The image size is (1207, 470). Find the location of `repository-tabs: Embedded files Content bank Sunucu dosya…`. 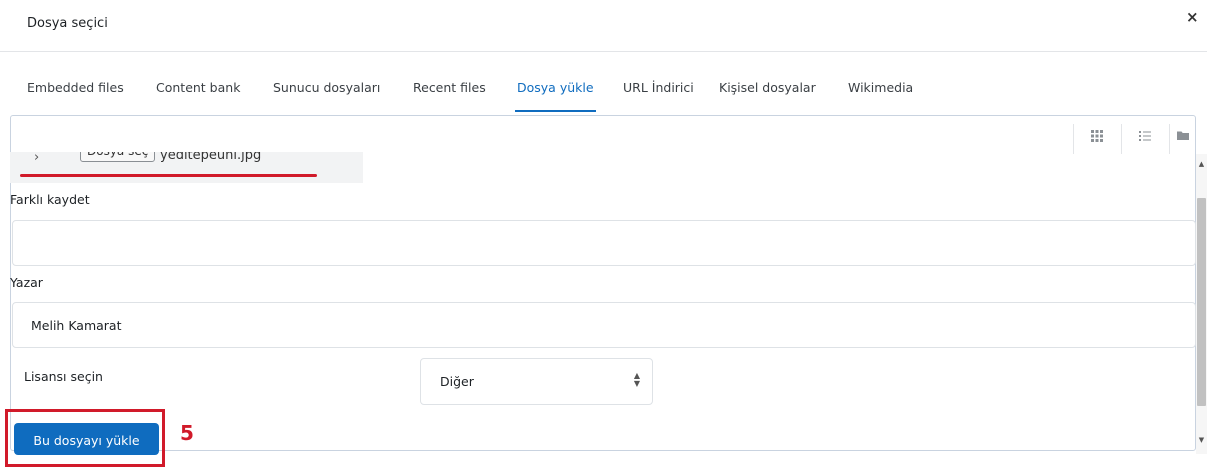

repository-tabs: Embedded files Content bank Sunucu dosya… is located at coordinates (603, 96).